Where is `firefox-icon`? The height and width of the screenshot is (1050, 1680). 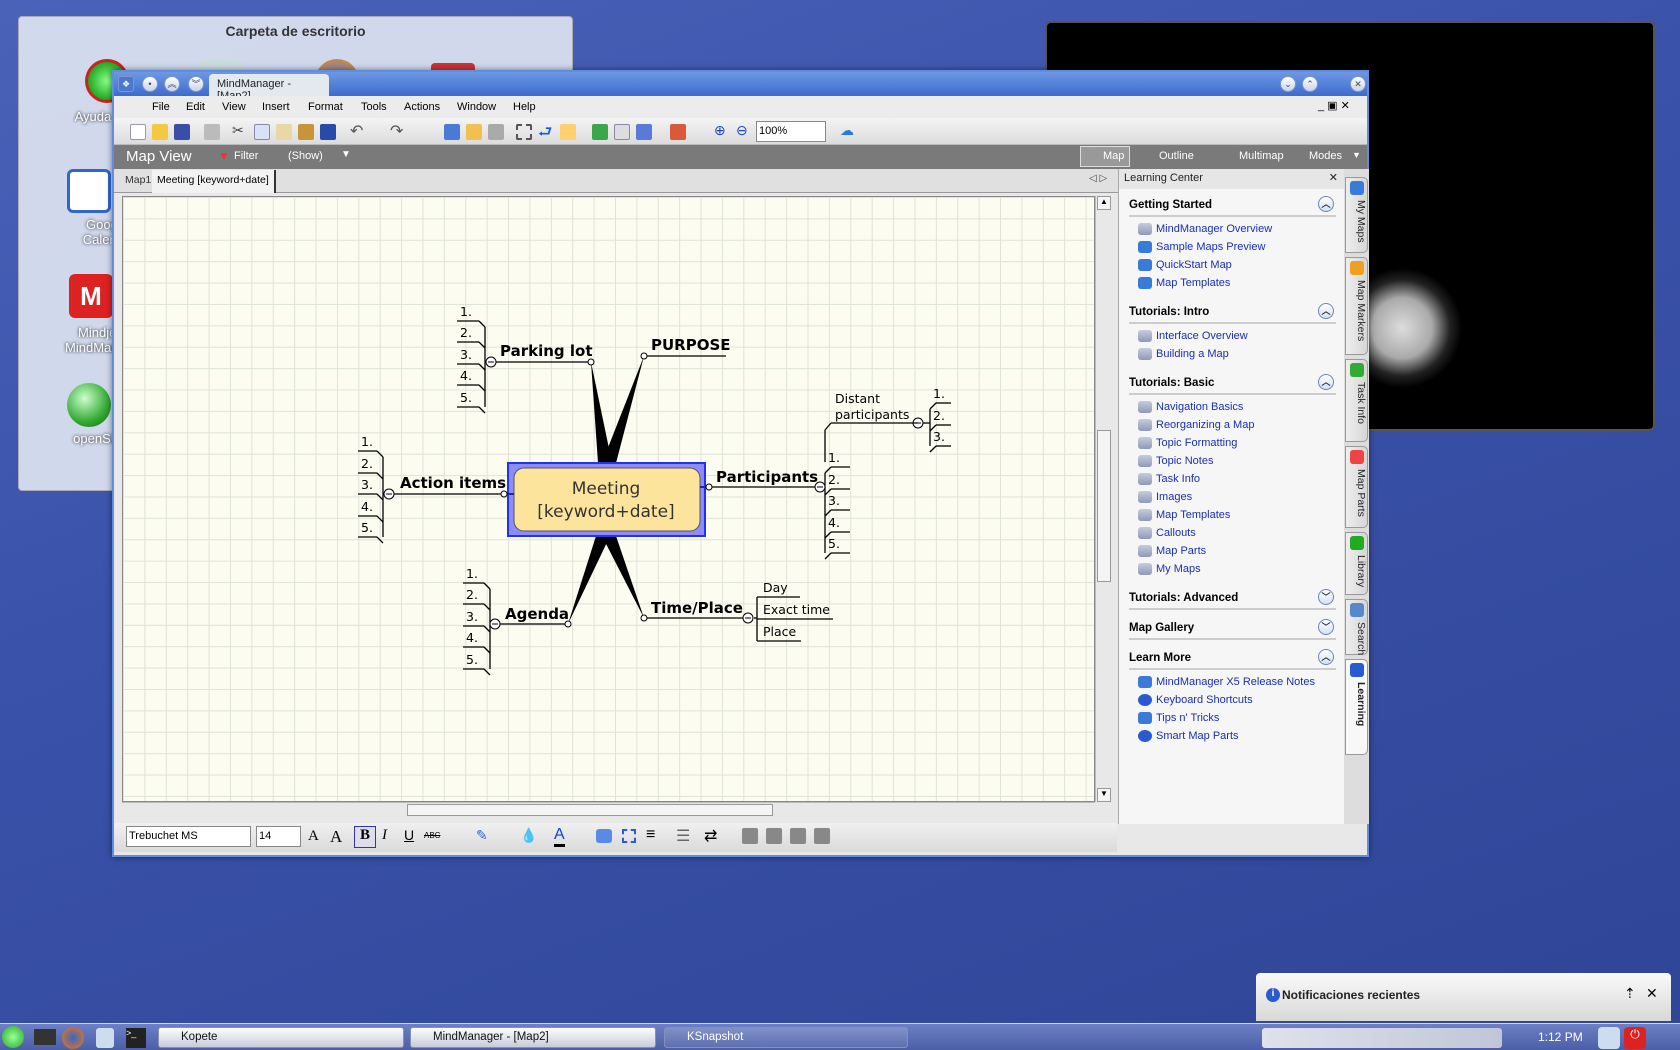
firefox-icon is located at coordinates (73, 1038).